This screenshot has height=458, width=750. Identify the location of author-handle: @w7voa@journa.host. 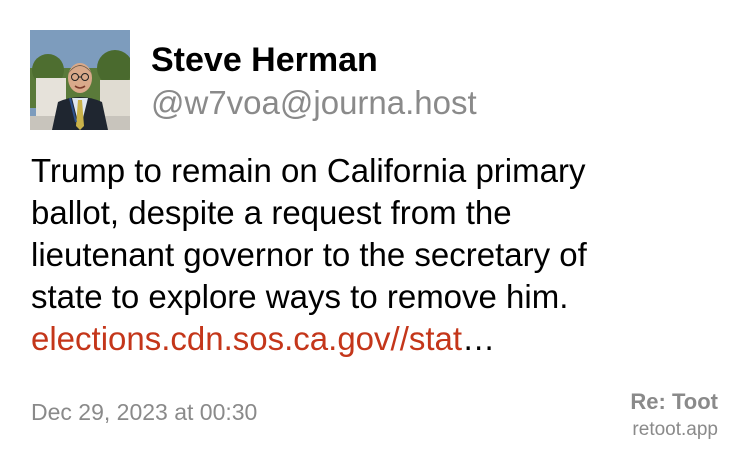
(314, 103).